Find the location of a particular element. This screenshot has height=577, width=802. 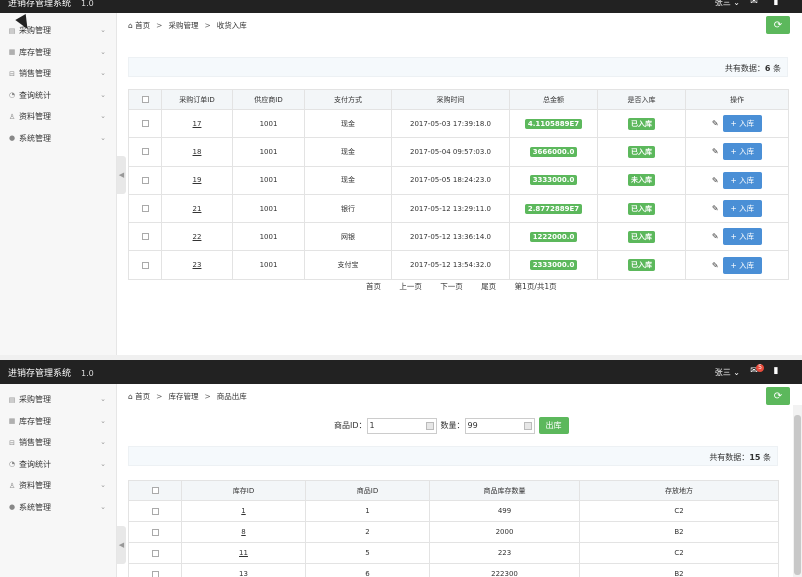

goods-id-input: 1 is located at coordinates (401, 425).